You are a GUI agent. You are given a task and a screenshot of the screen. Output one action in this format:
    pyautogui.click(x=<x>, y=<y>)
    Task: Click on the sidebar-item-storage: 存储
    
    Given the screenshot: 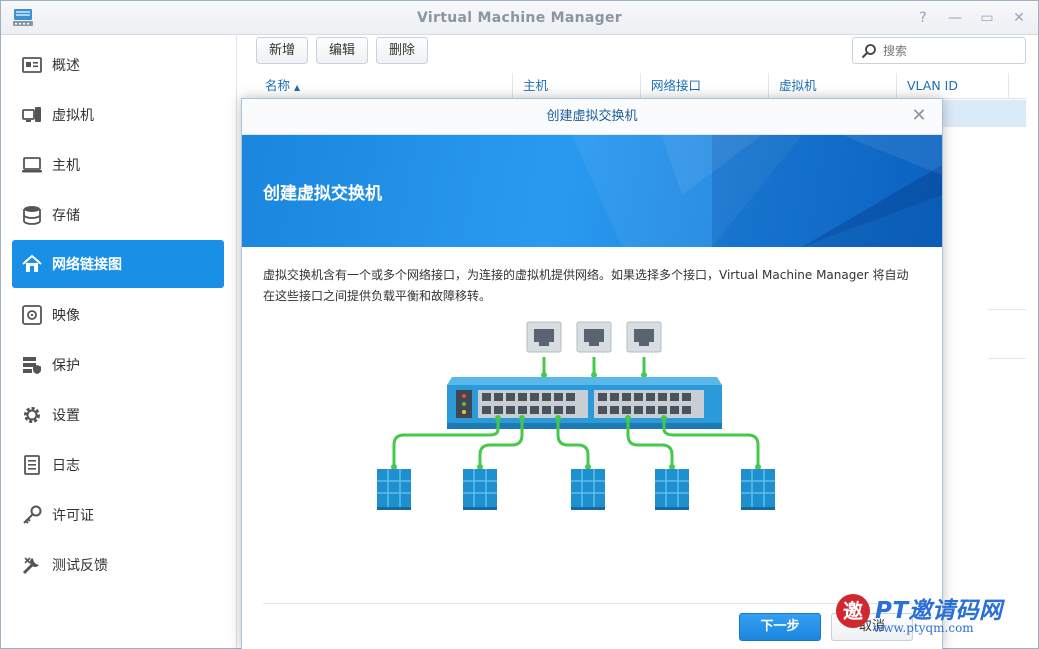 What is the action you would take?
    pyautogui.click(x=118, y=215)
    